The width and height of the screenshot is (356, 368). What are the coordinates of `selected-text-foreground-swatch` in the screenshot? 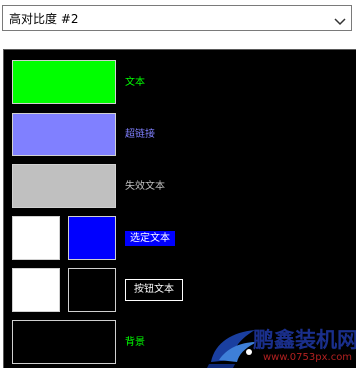 It's located at (92, 238).